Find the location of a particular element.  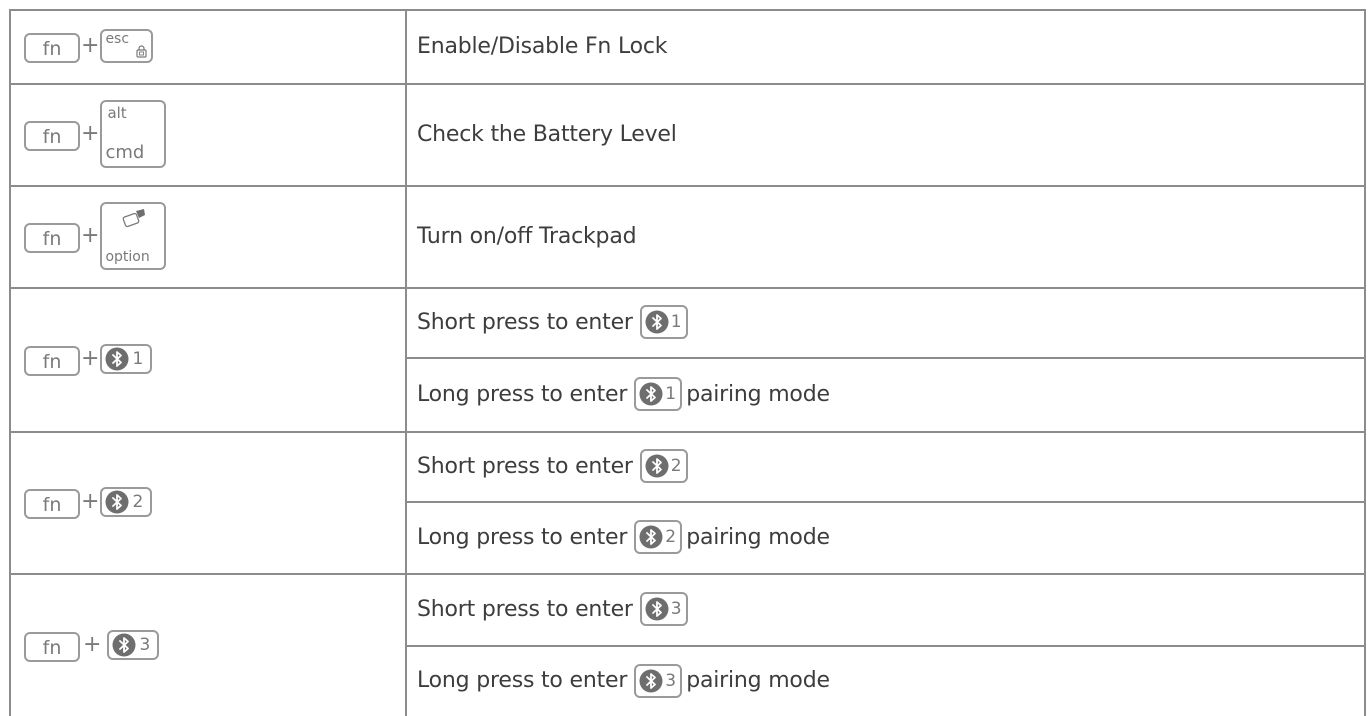

action-text: Enable/Disable Fn Lock is located at coordinates (542, 46).